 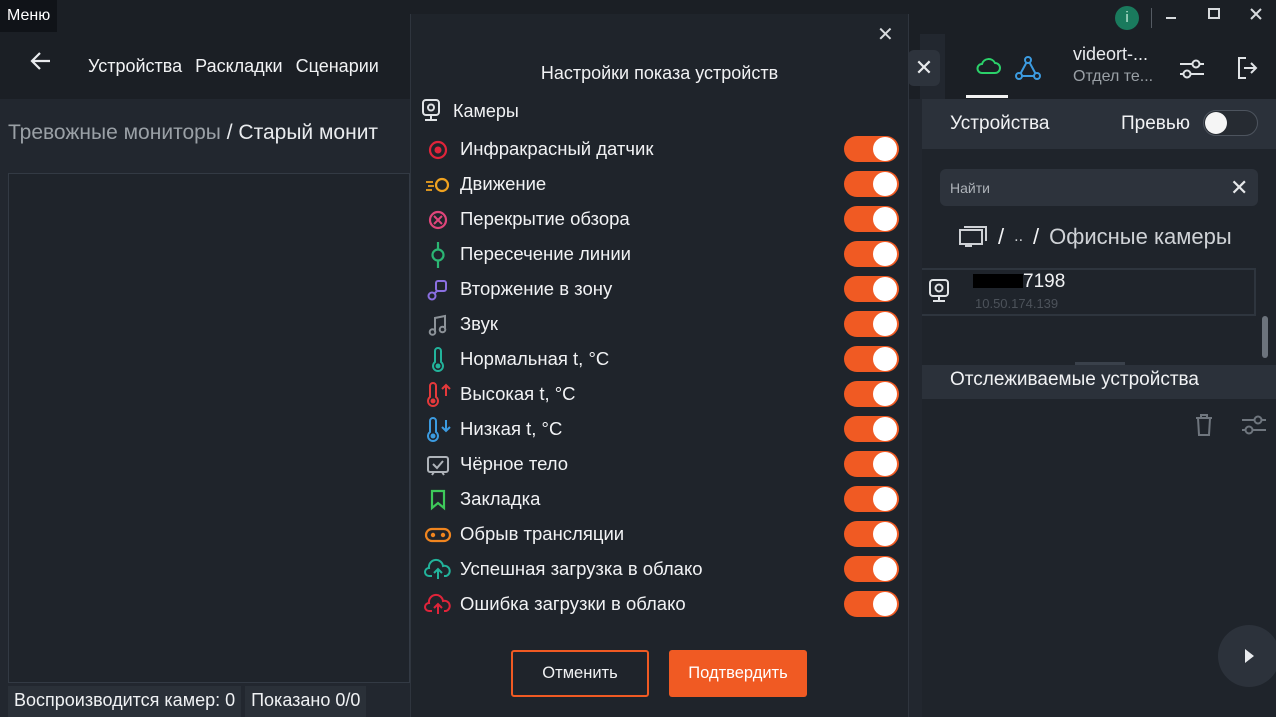 I want to click on folder-path: / .. / Офисные камеры, so click(x=1095, y=237).